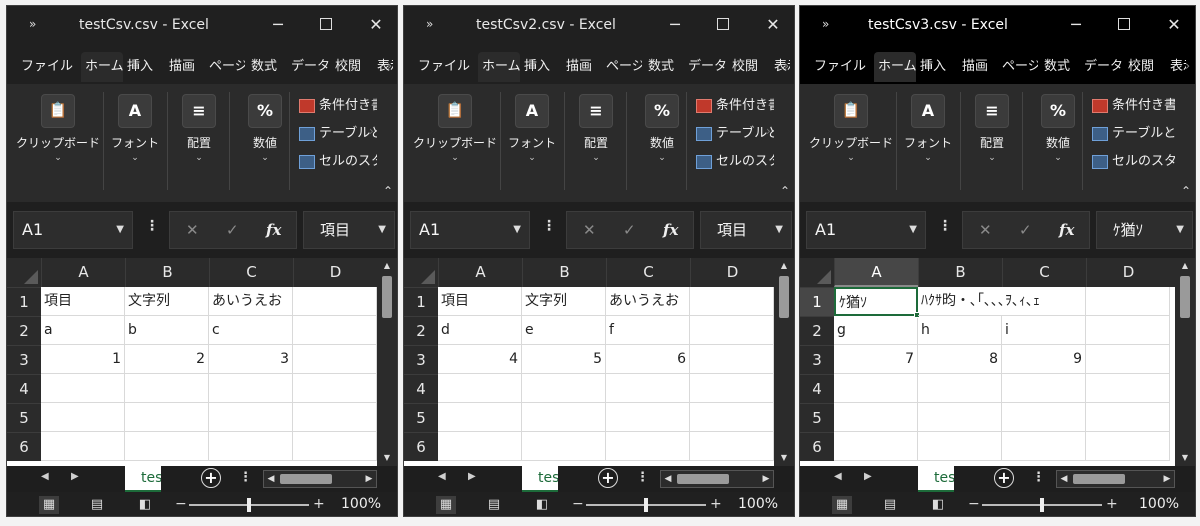 Image resolution: width=1200 pixels, height=526 pixels. What do you see at coordinates (817, 330) in the screenshot?
I see `row-header-2: 2` at bounding box center [817, 330].